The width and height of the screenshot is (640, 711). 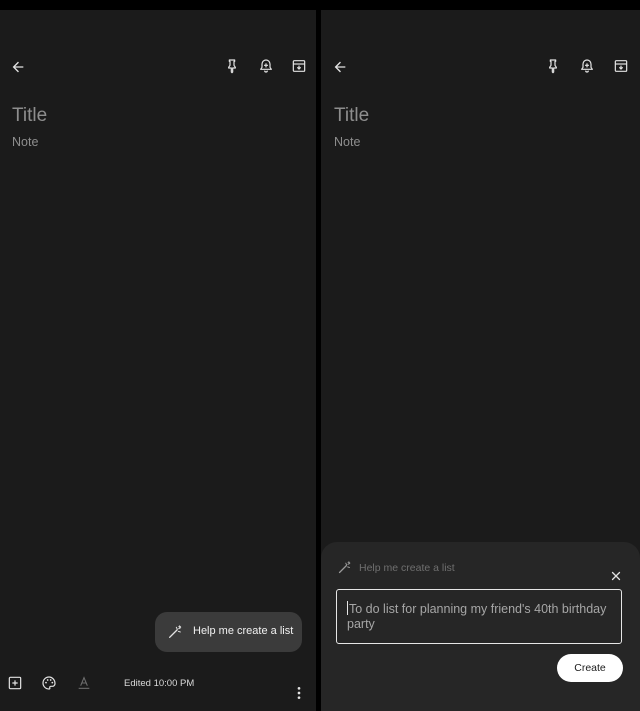 I want to click on text-caret, so click(x=347, y=608).